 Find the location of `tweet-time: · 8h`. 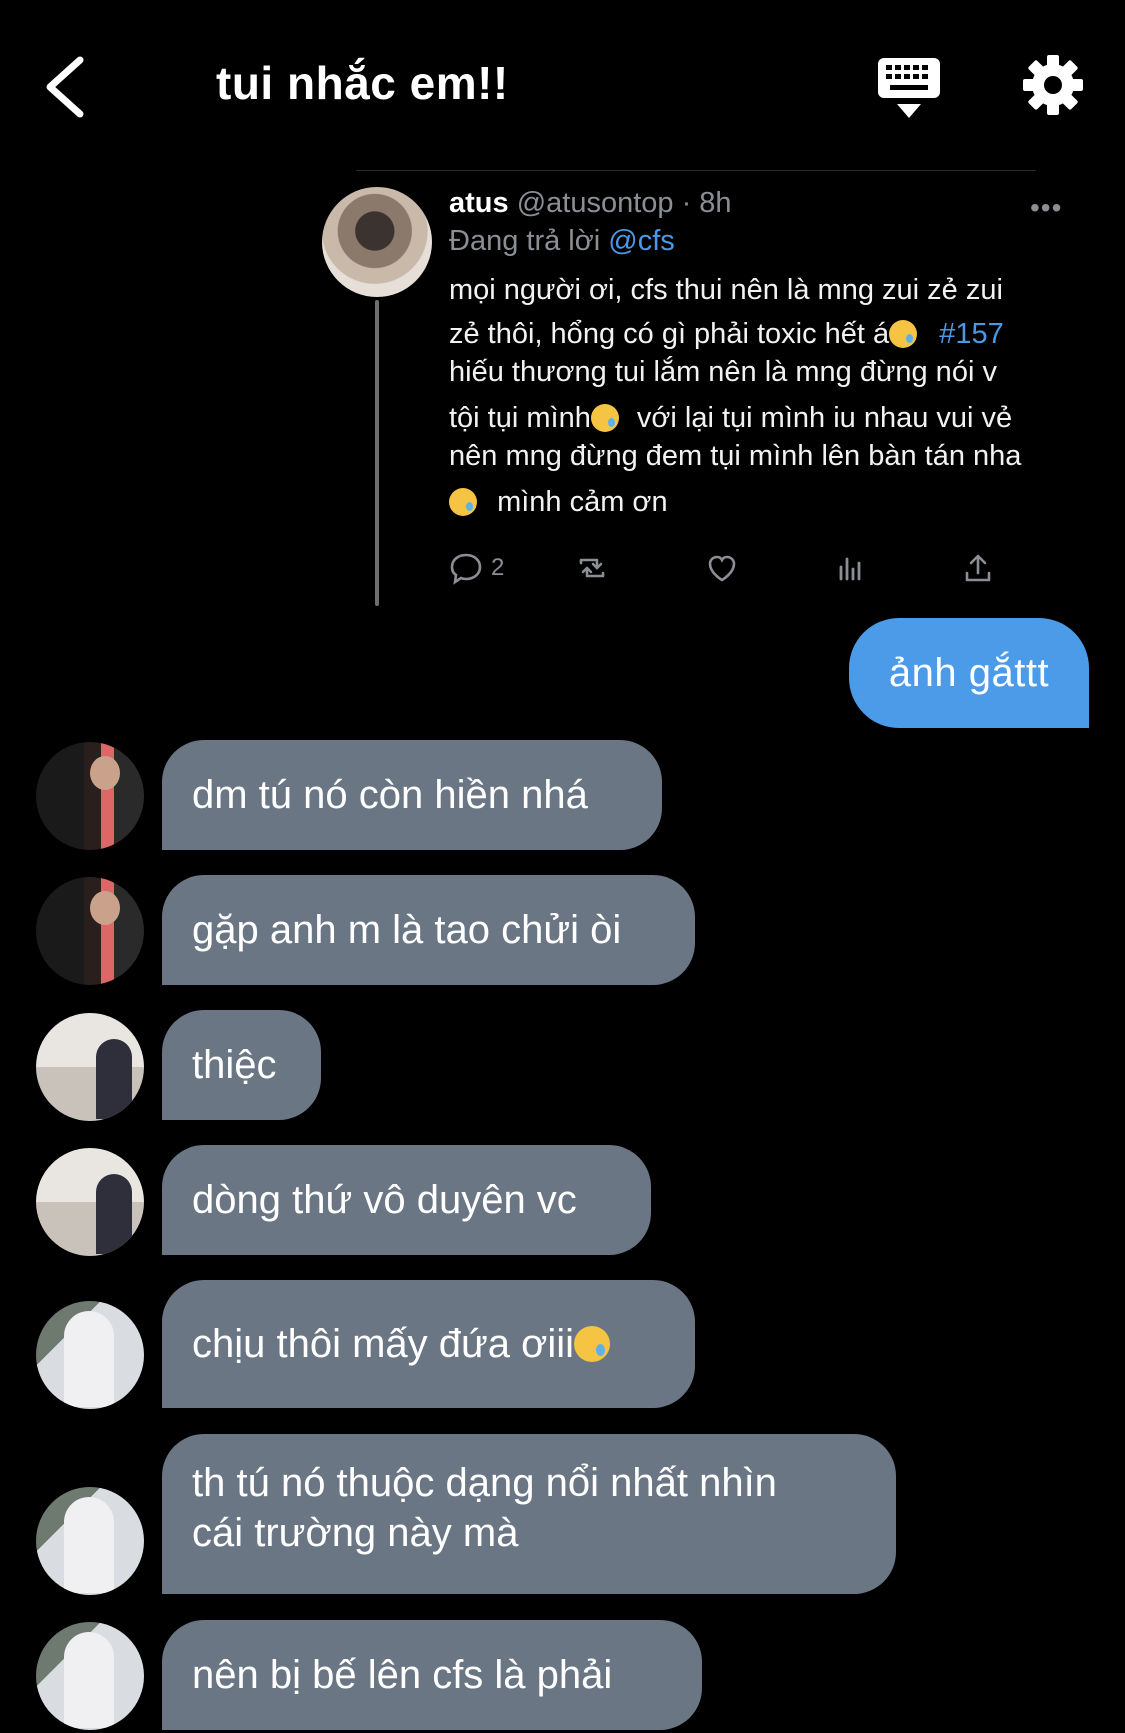

tweet-time: · 8h is located at coordinates (706, 203).